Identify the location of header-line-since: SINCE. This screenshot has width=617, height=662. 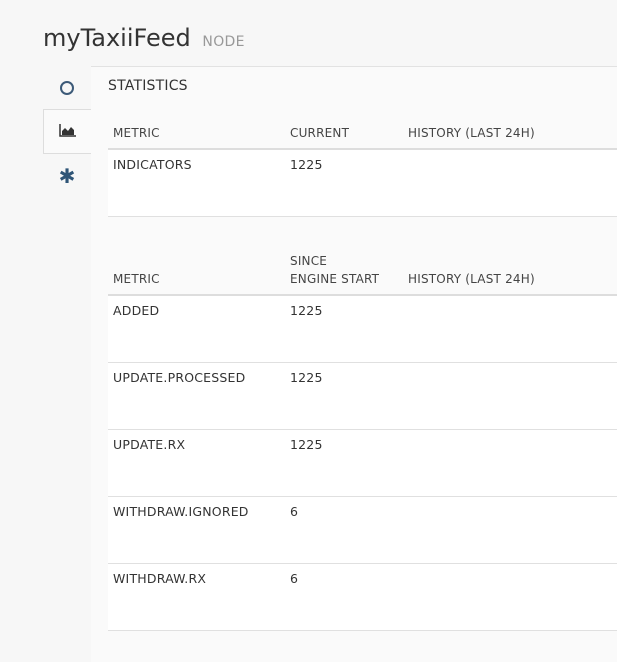
(309, 261).